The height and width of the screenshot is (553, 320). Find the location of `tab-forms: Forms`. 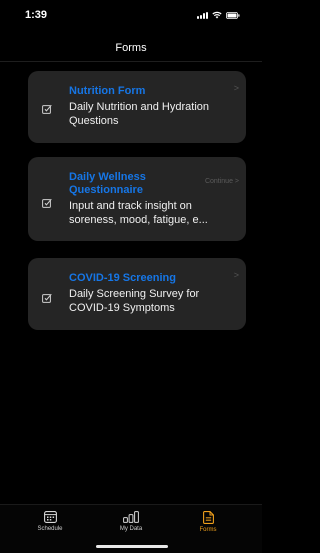

tab-forms: Forms is located at coordinates (208, 522).